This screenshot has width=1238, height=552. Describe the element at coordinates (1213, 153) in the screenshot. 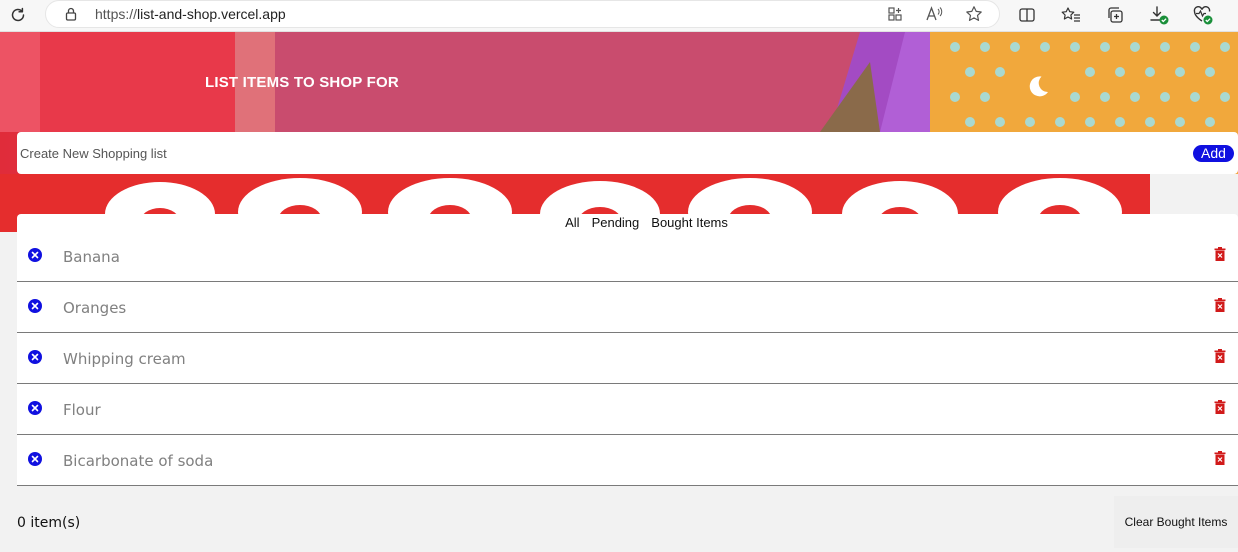

I see `add-button: Add` at that location.